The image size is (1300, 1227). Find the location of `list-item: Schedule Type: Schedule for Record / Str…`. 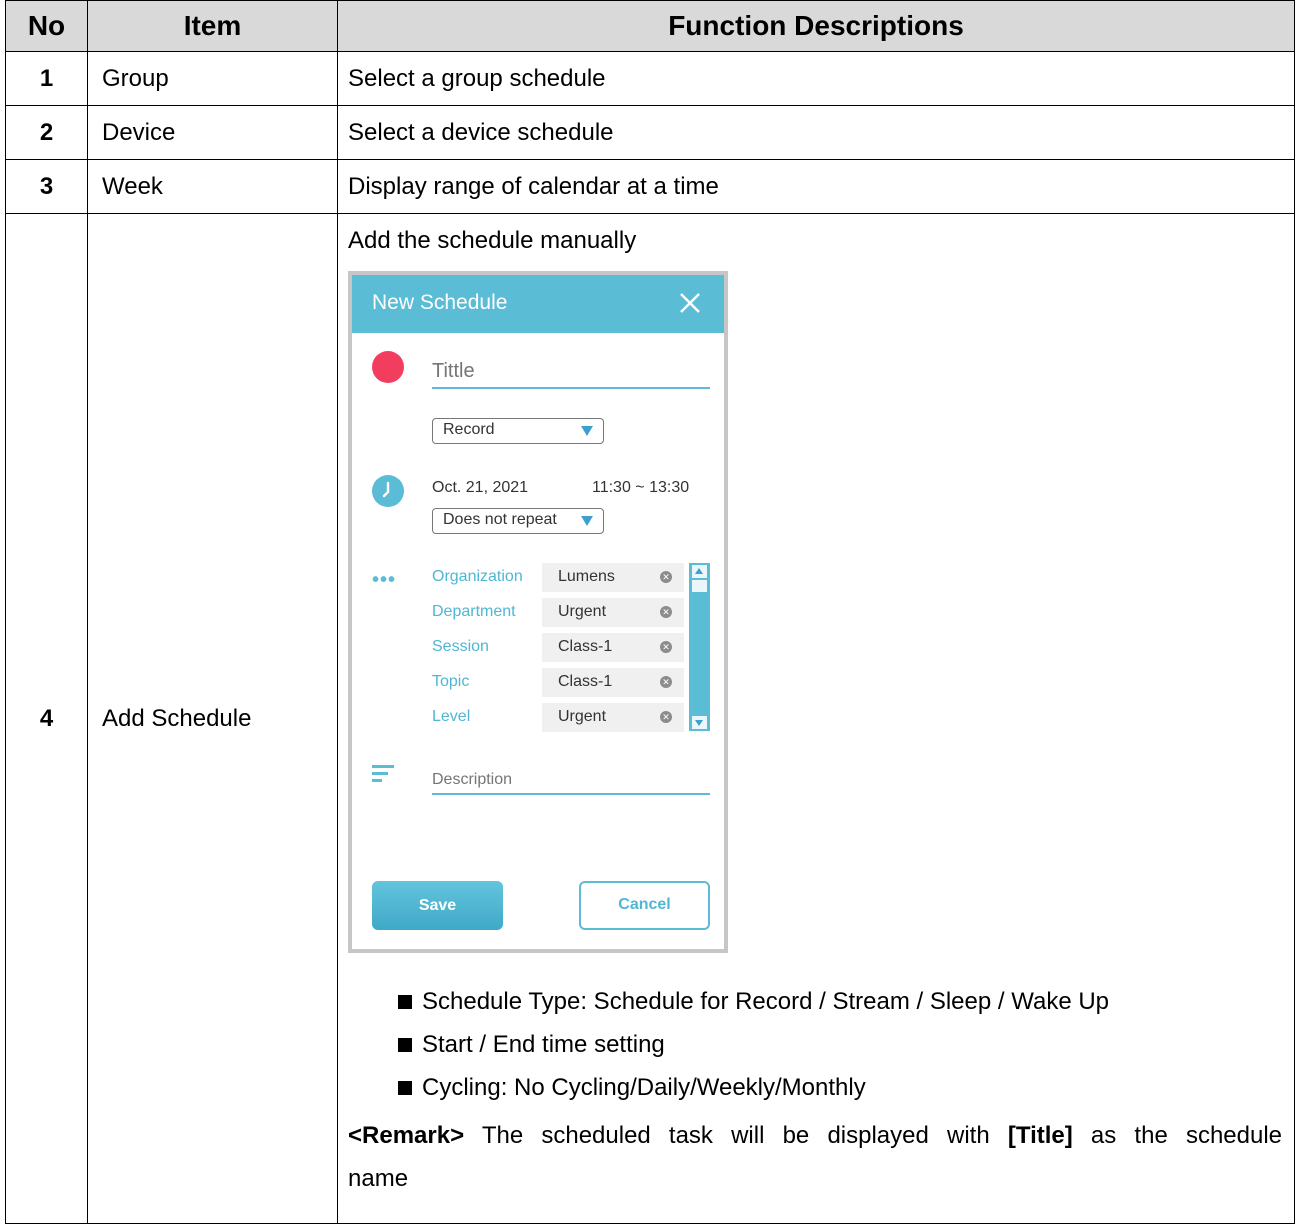

list-item: Schedule Type: Schedule for Record / Str… is located at coordinates (753, 1001).